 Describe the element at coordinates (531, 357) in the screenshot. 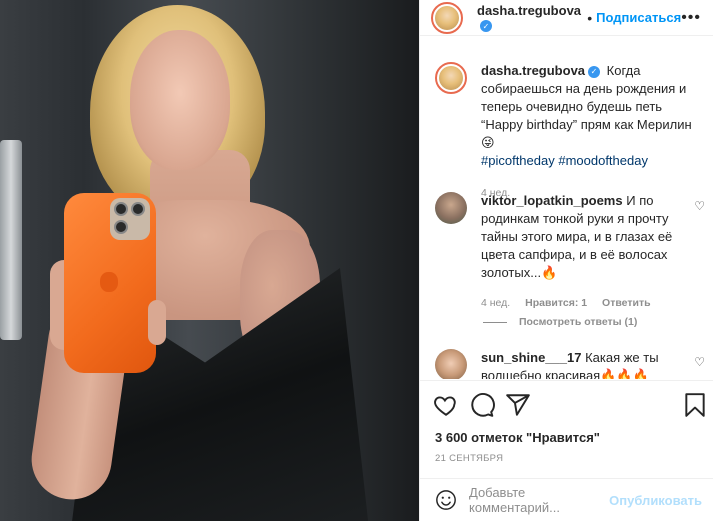

I see `comment-username: sun_shine___17` at that location.